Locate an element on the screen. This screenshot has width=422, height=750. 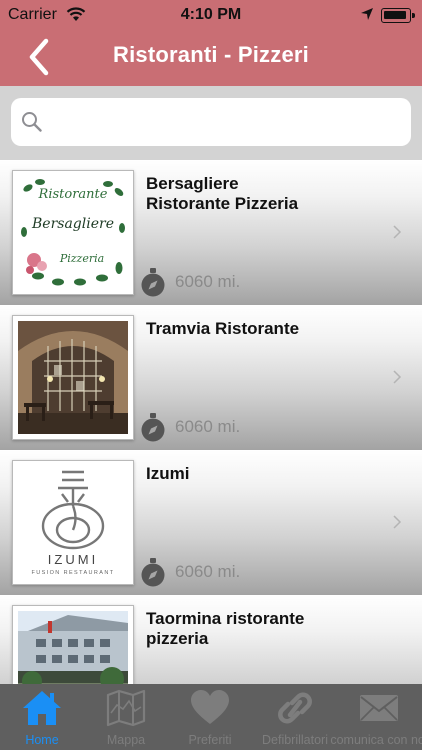
heart-icon is located at coordinates (210, 707).